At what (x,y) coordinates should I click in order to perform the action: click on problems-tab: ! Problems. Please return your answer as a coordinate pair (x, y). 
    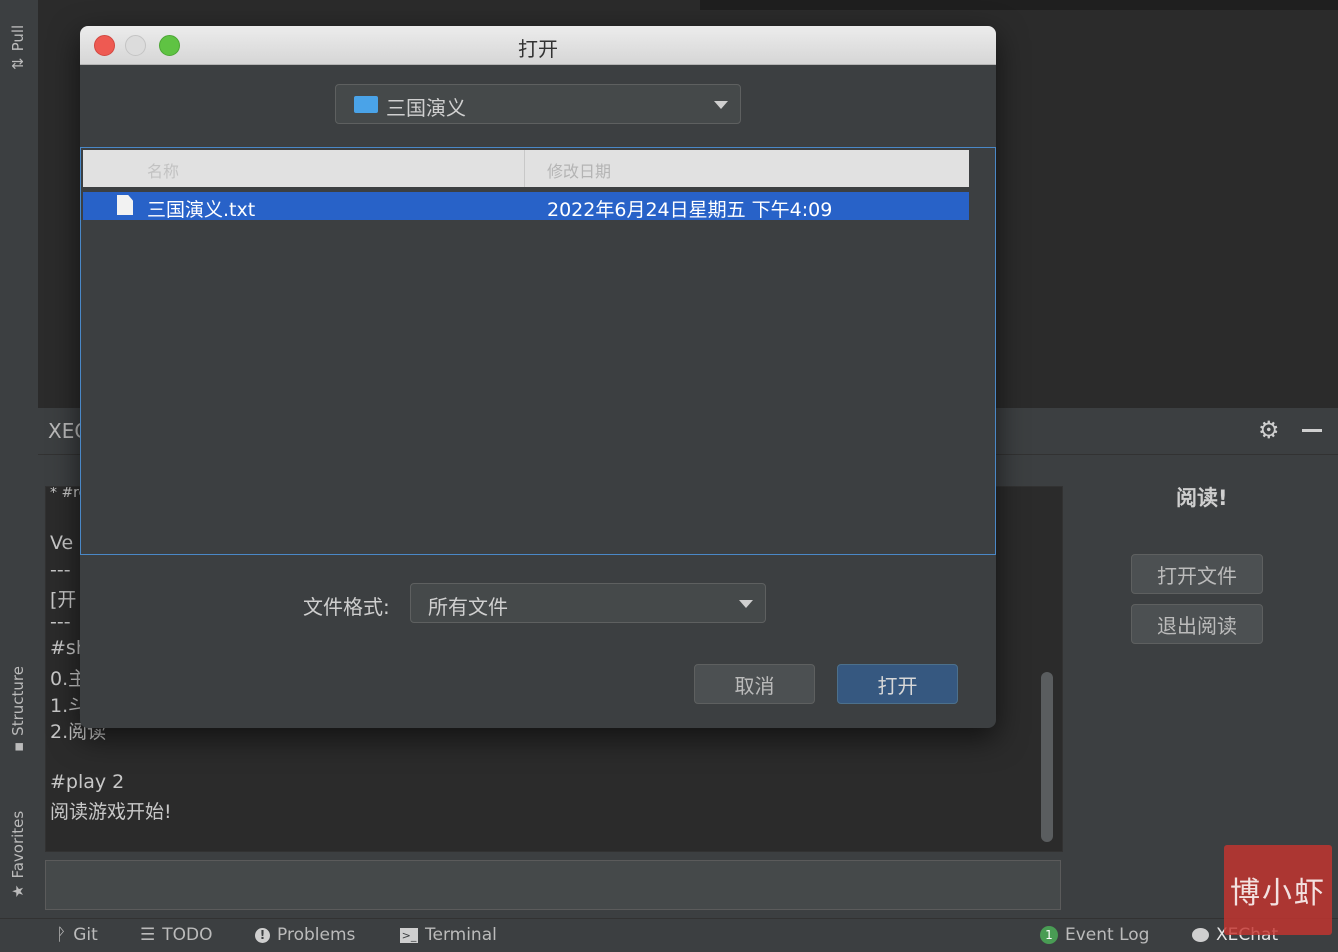
    Looking at the image, I should click on (305, 935).